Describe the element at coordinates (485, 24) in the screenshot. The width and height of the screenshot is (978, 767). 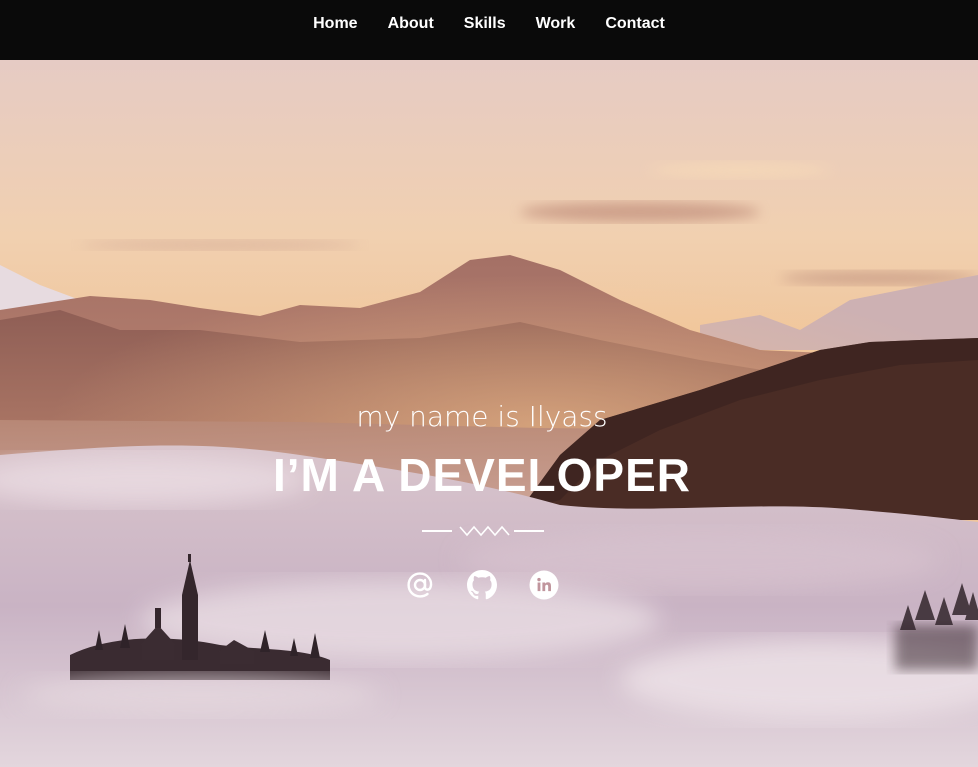
I see `nav-skills: Skills` at that location.